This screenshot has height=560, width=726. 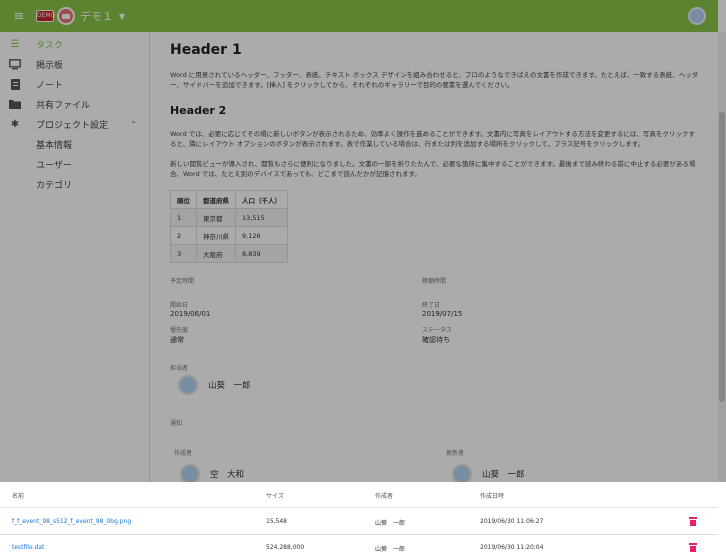 I want to click on column-header-date: 作成日時, so click(x=492, y=496).